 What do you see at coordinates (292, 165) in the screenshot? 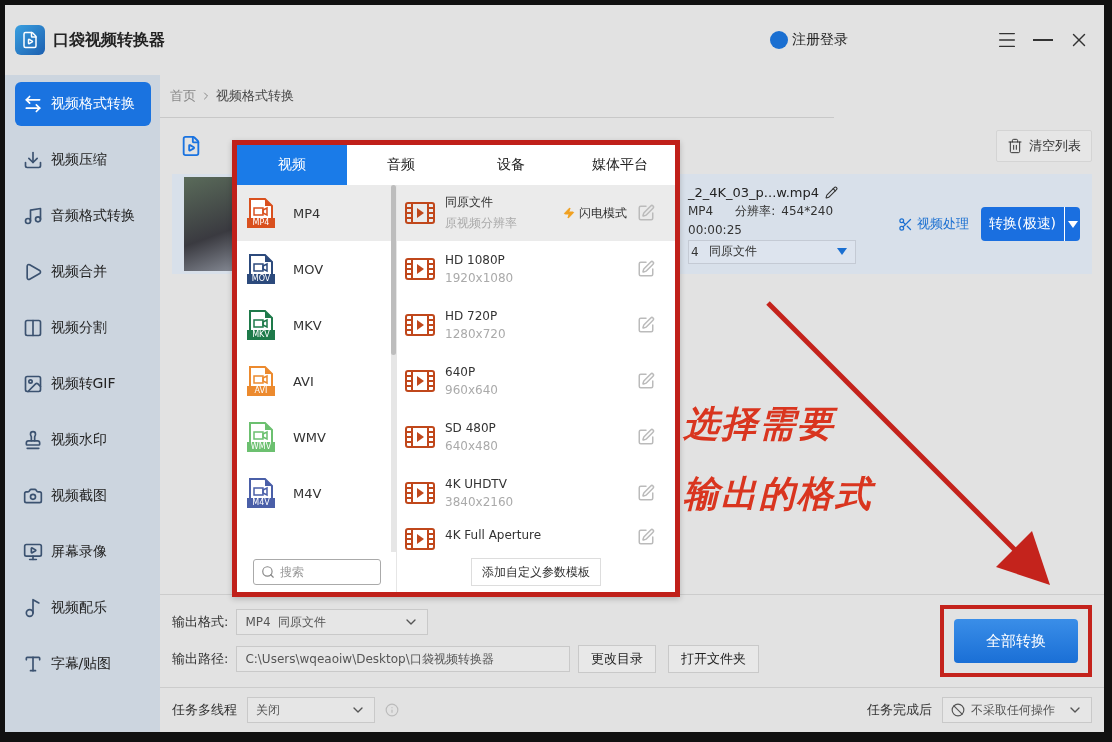
I see `format-tab: 视频` at bounding box center [292, 165].